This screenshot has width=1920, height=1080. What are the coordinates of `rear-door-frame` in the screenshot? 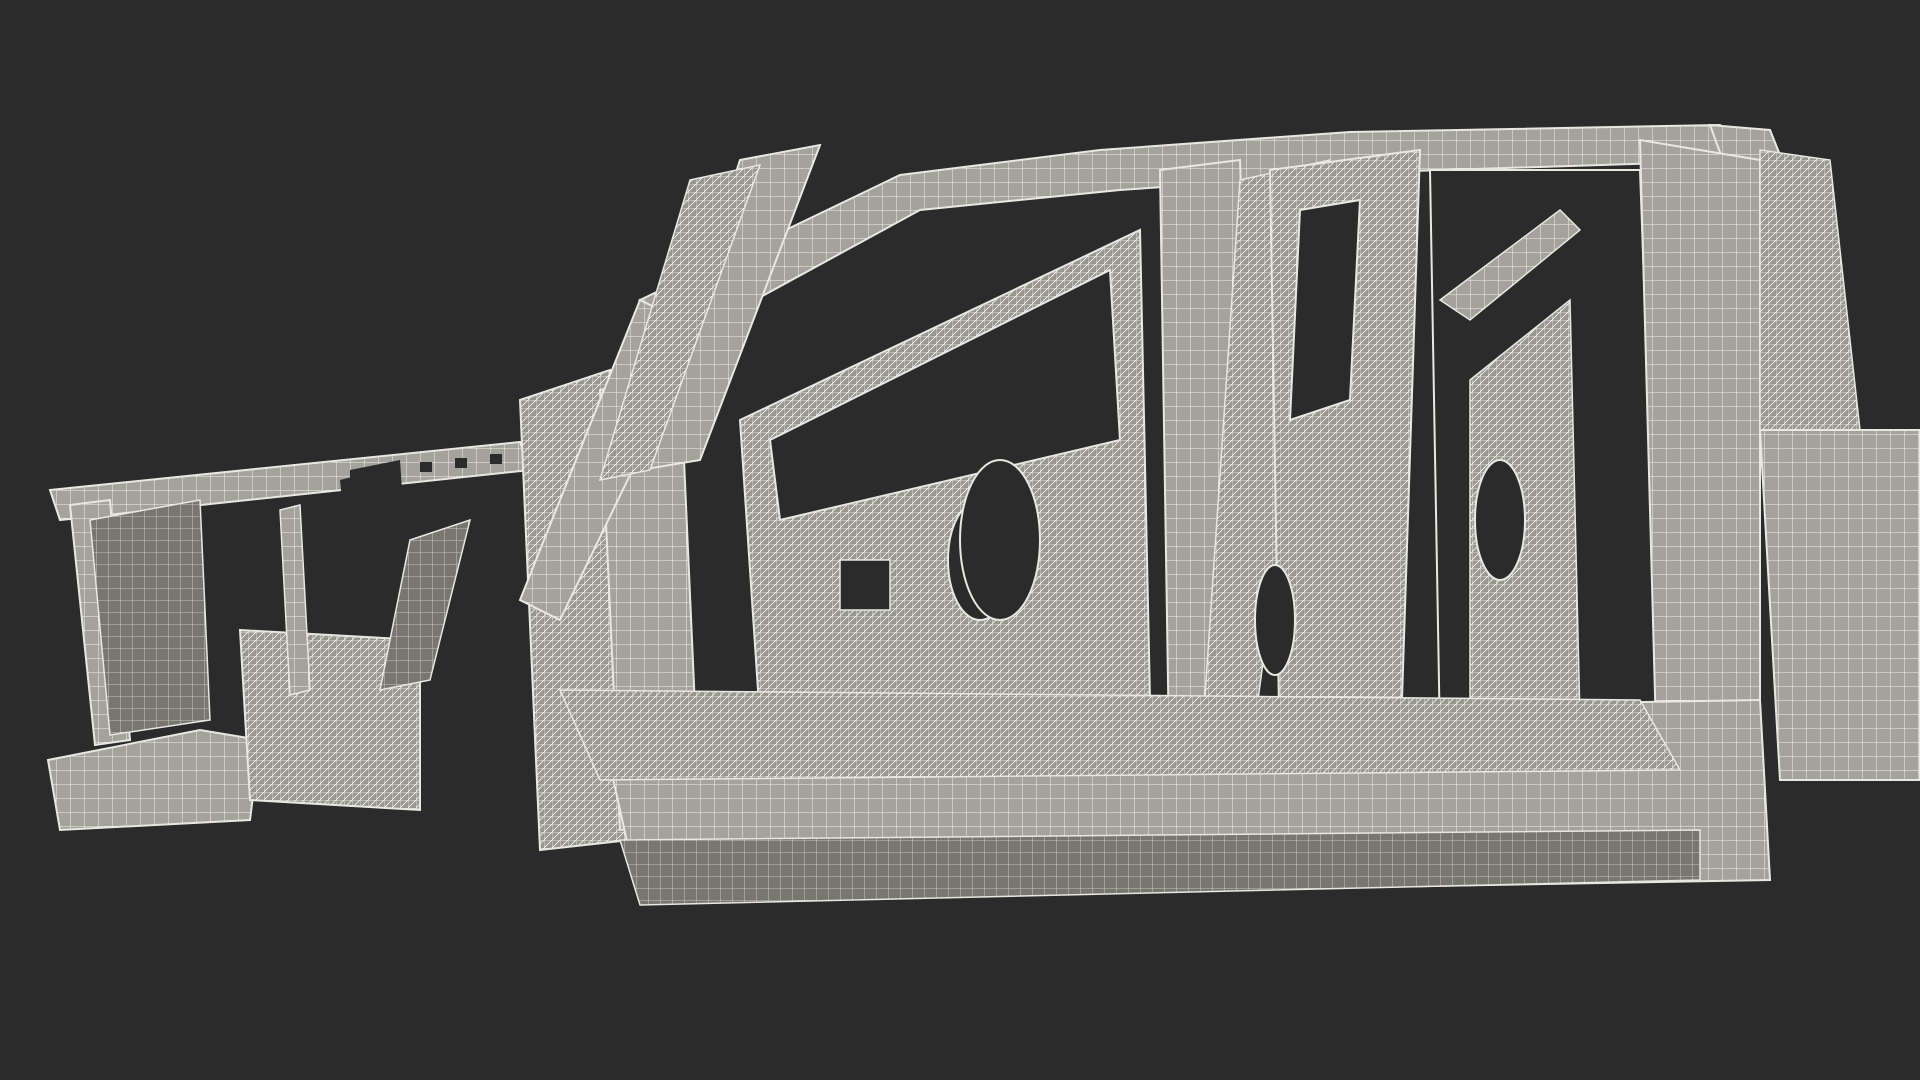 It's located at (1458, 460).